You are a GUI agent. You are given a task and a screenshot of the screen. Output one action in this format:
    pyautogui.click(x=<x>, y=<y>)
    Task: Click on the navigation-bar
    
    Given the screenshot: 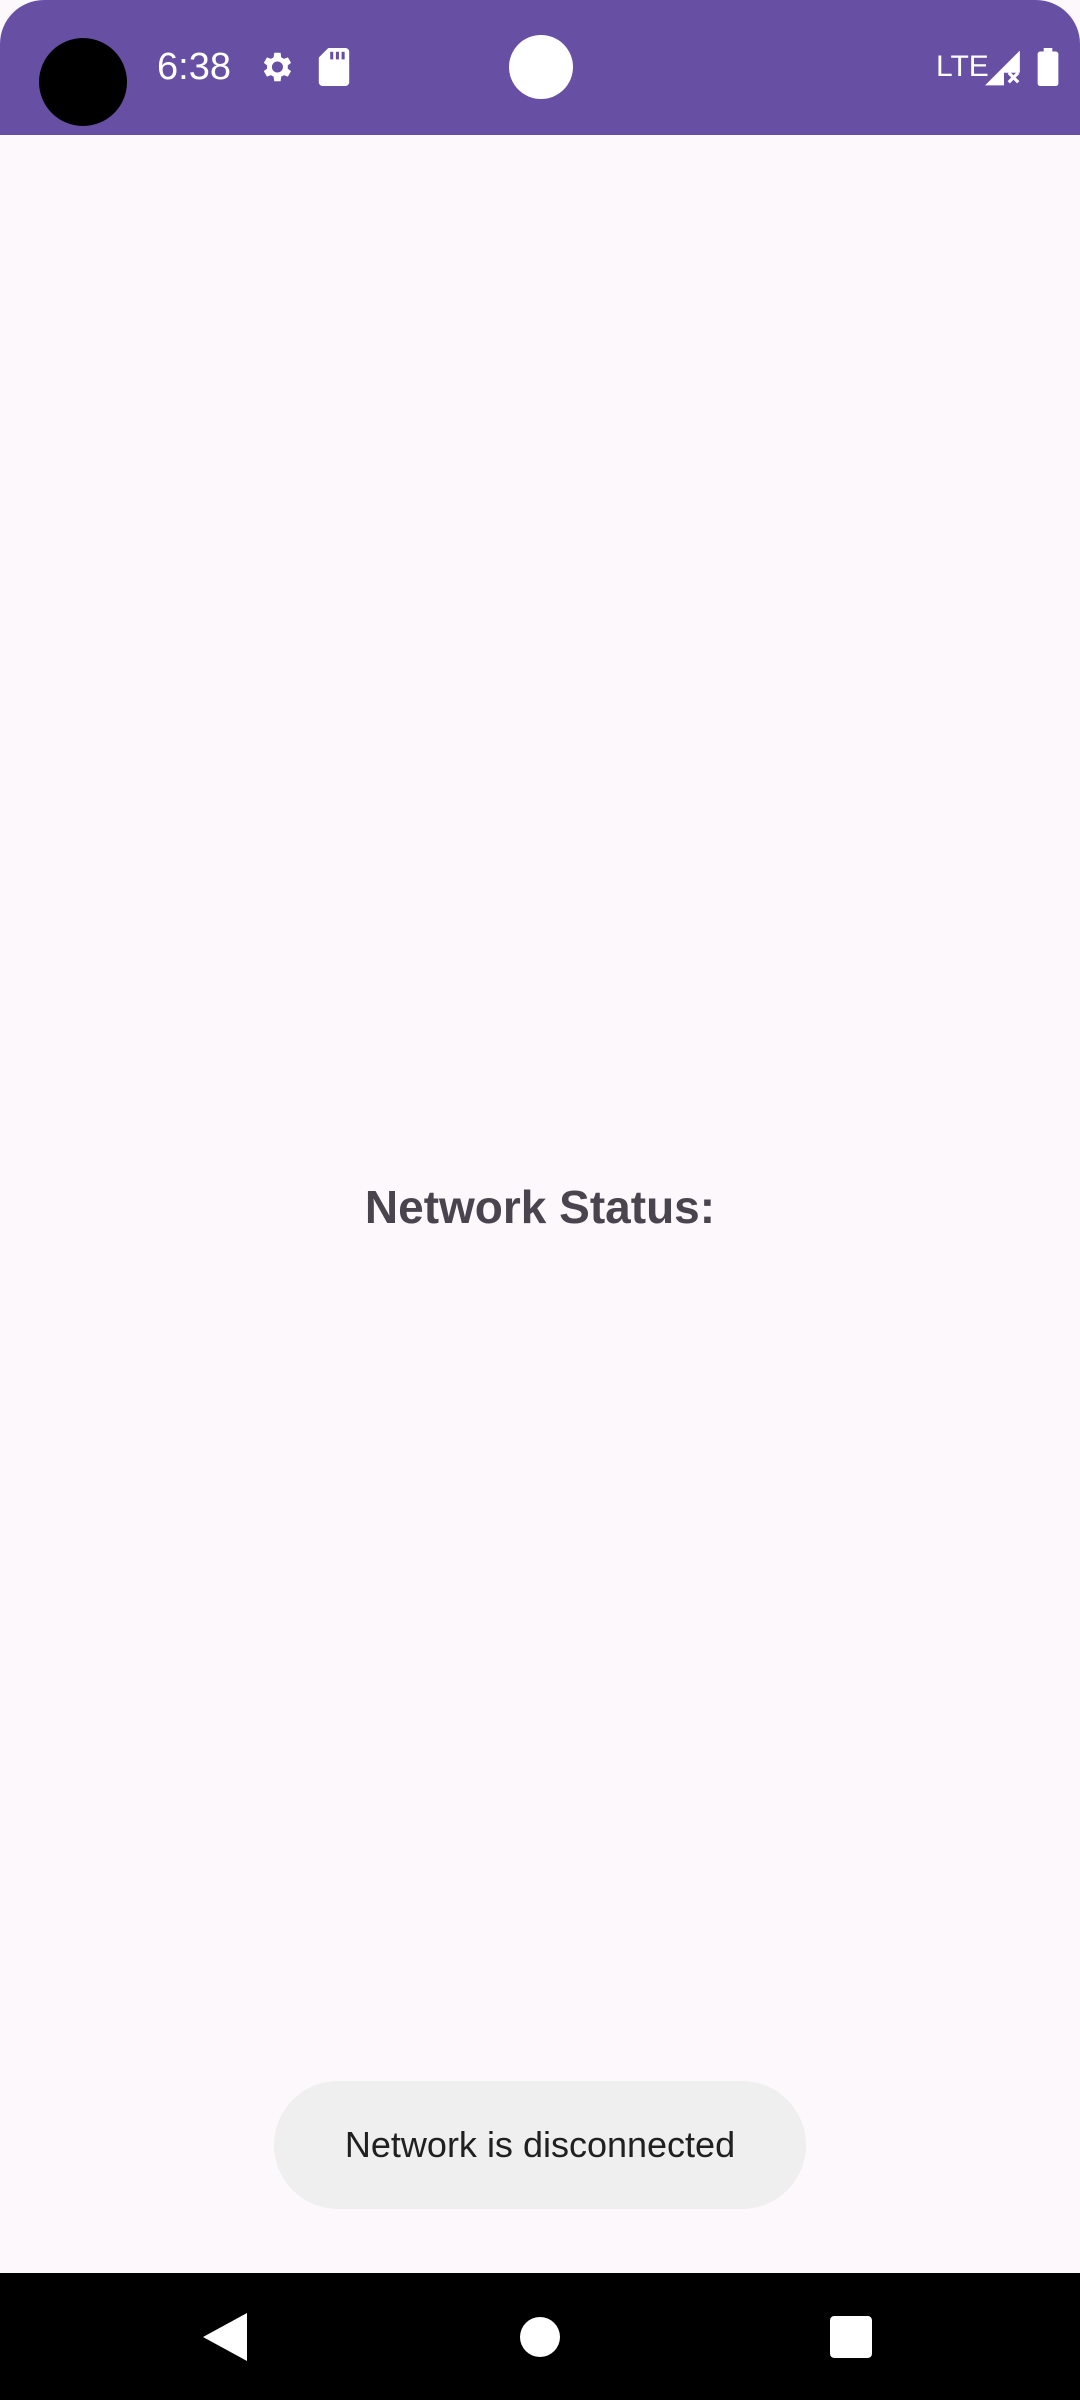 What is the action you would take?
    pyautogui.click(x=540, y=2336)
    